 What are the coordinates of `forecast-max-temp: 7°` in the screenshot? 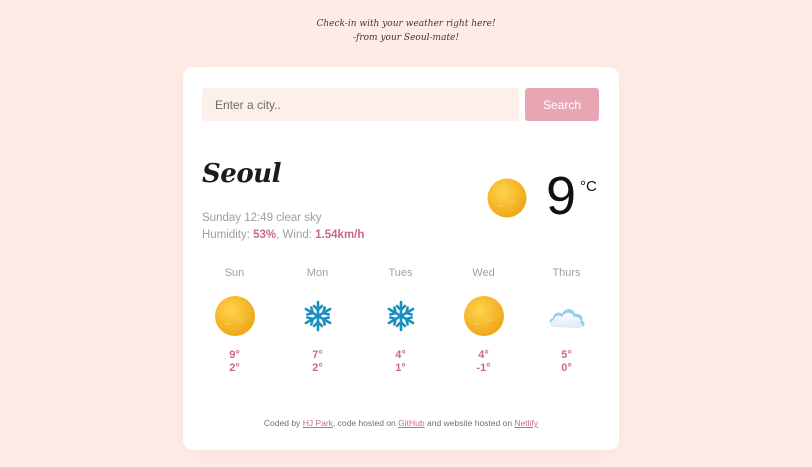 It's located at (317, 355).